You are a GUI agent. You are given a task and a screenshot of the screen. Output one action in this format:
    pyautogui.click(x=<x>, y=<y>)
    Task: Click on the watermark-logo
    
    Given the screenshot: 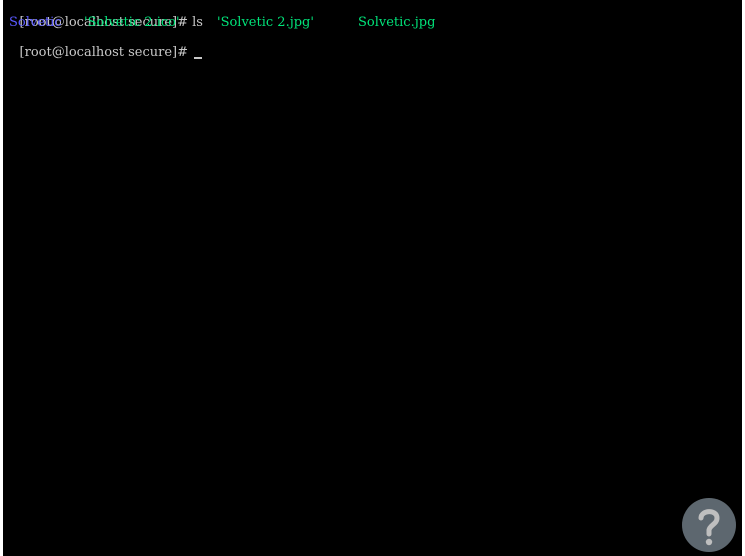 What is the action you would take?
    pyautogui.click(x=709, y=525)
    